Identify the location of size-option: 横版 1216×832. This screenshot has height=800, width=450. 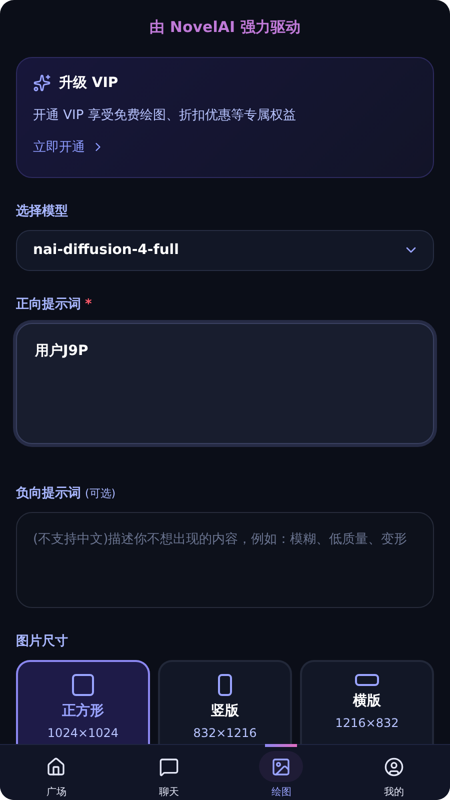
(367, 702).